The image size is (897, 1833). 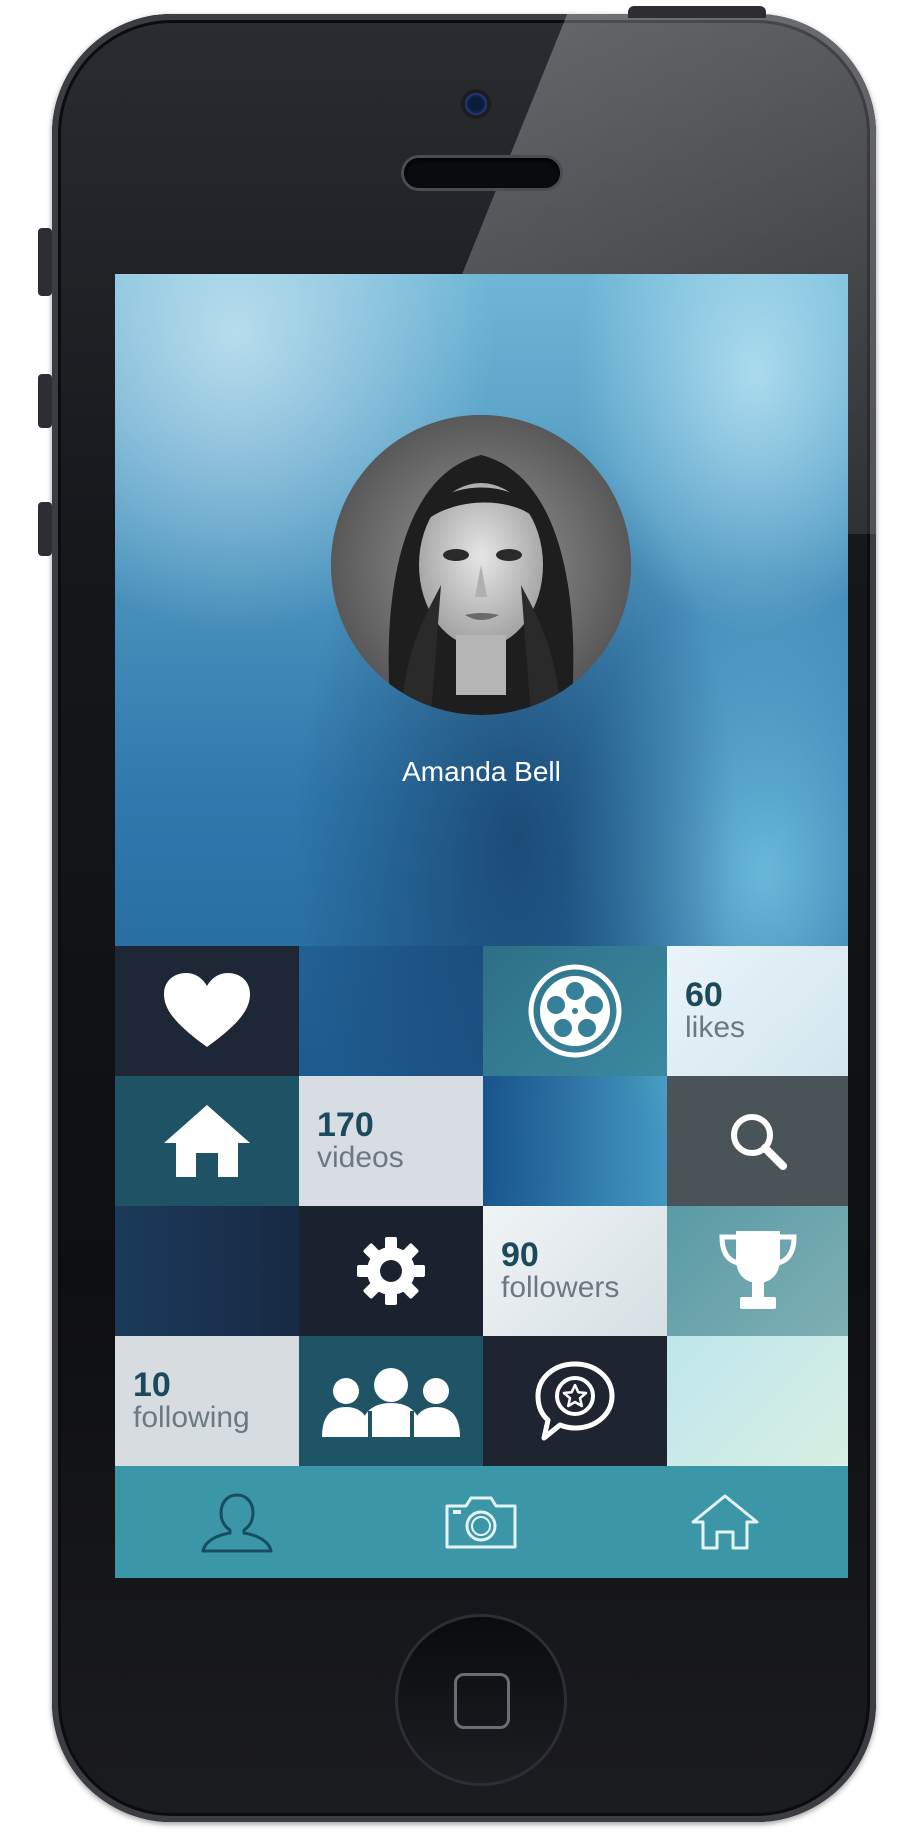 I want to click on following-count: 10, so click(x=152, y=1385).